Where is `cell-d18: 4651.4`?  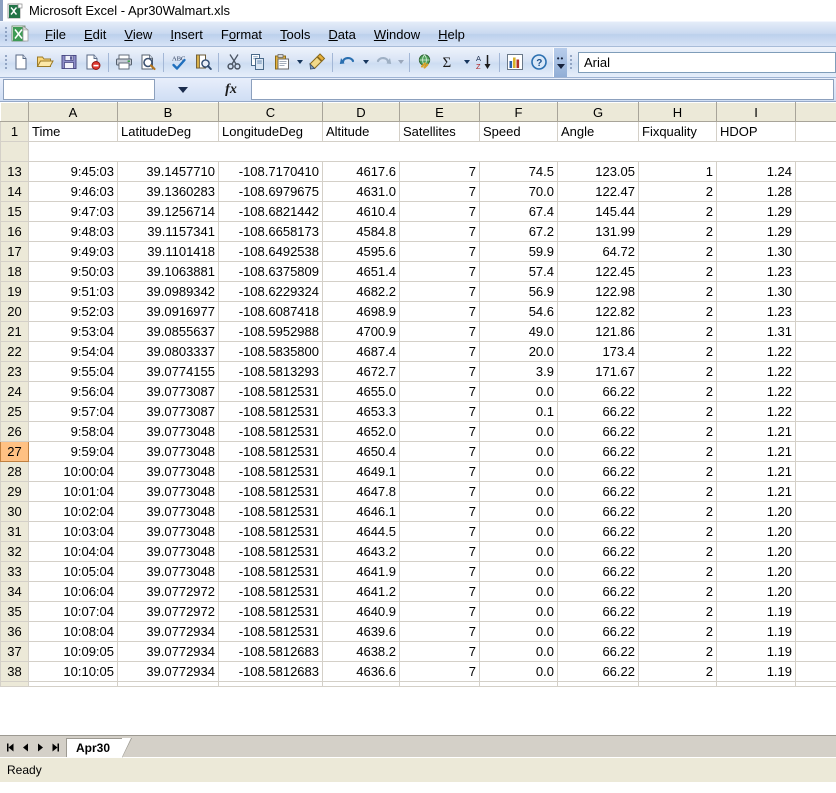
cell-d18: 4651.4 is located at coordinates (361, 271).